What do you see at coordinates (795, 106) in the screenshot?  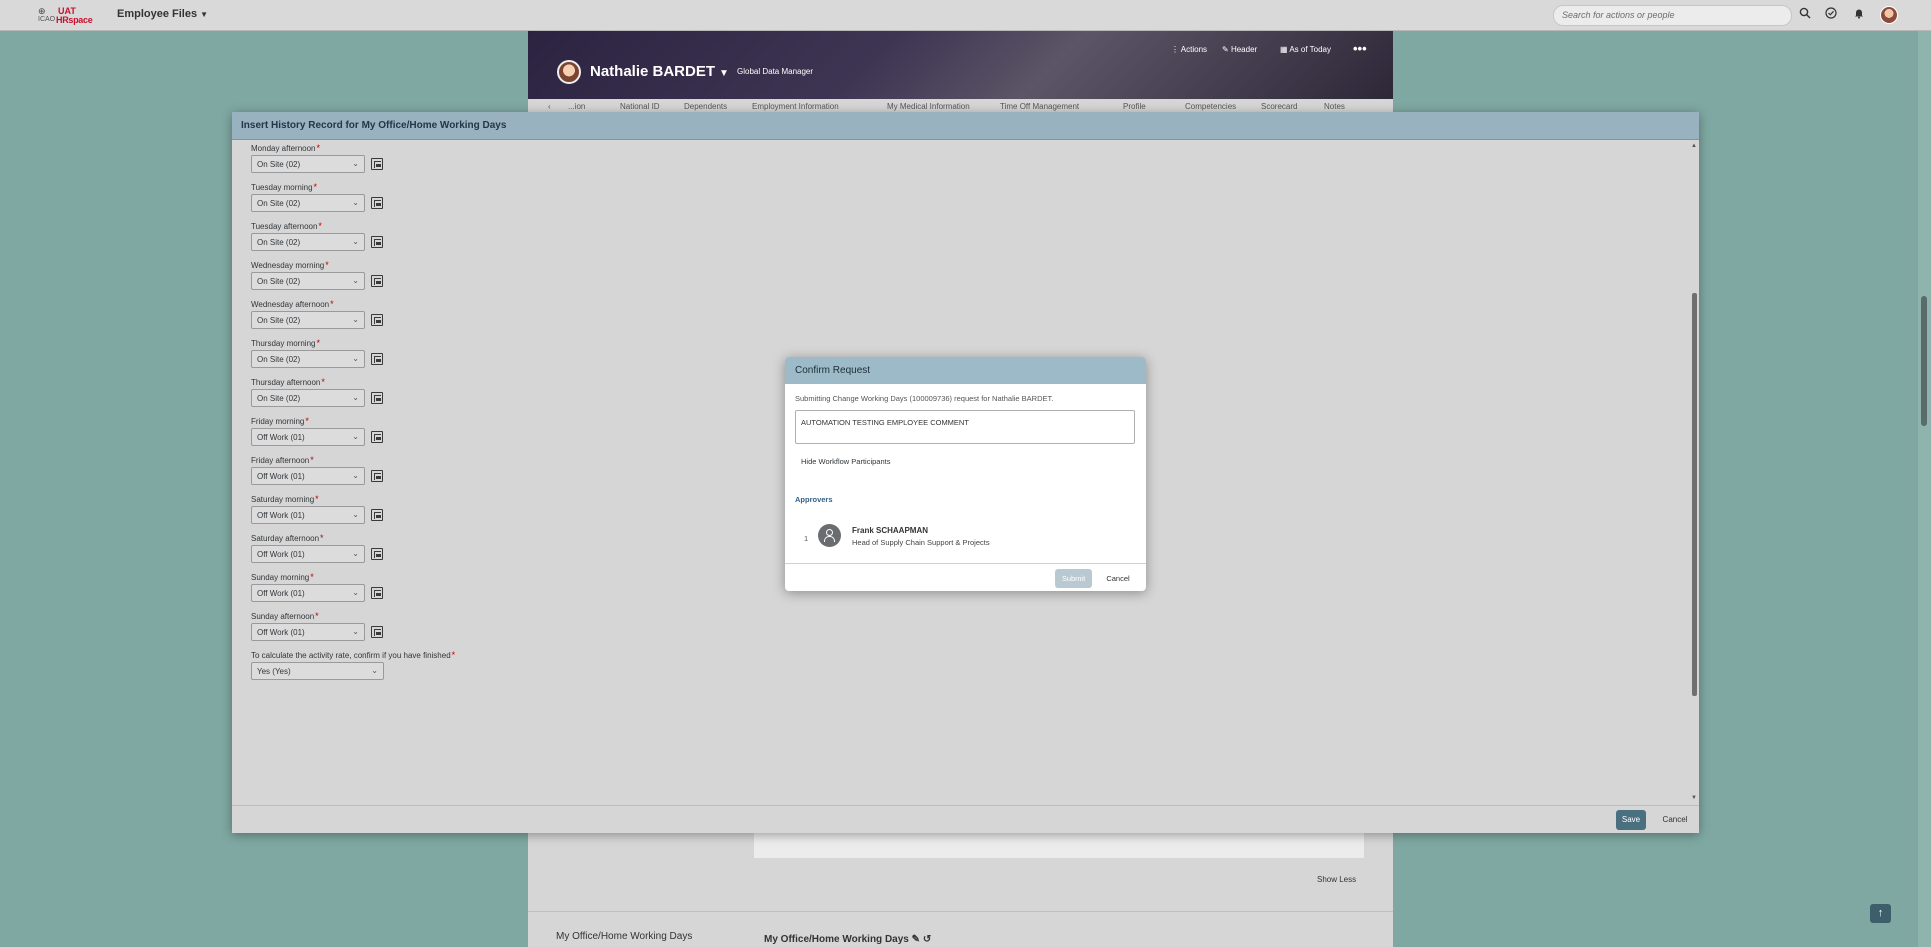 I see `tab-item: Employment Information` at bounding box center [795, 106].